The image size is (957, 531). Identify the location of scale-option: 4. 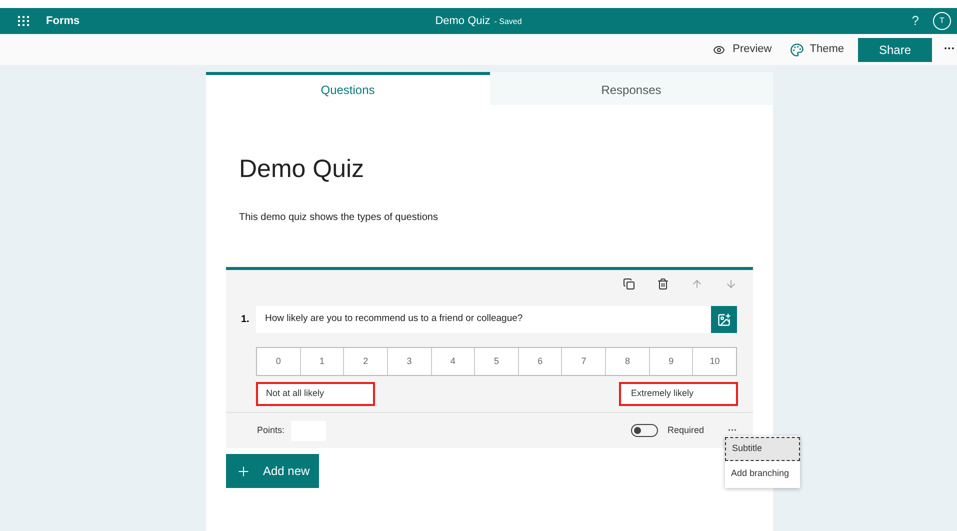
(452, 361).